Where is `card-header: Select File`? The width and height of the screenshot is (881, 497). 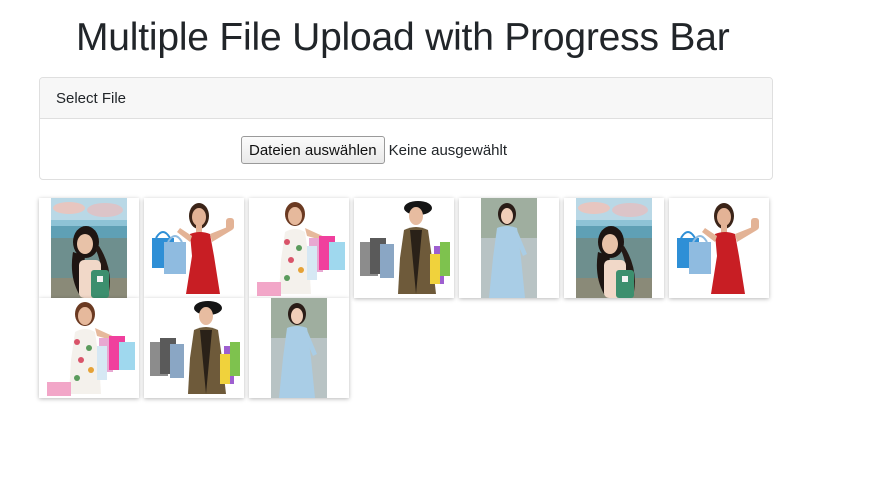
card-header: Select File is located at coordinates (406, 98).